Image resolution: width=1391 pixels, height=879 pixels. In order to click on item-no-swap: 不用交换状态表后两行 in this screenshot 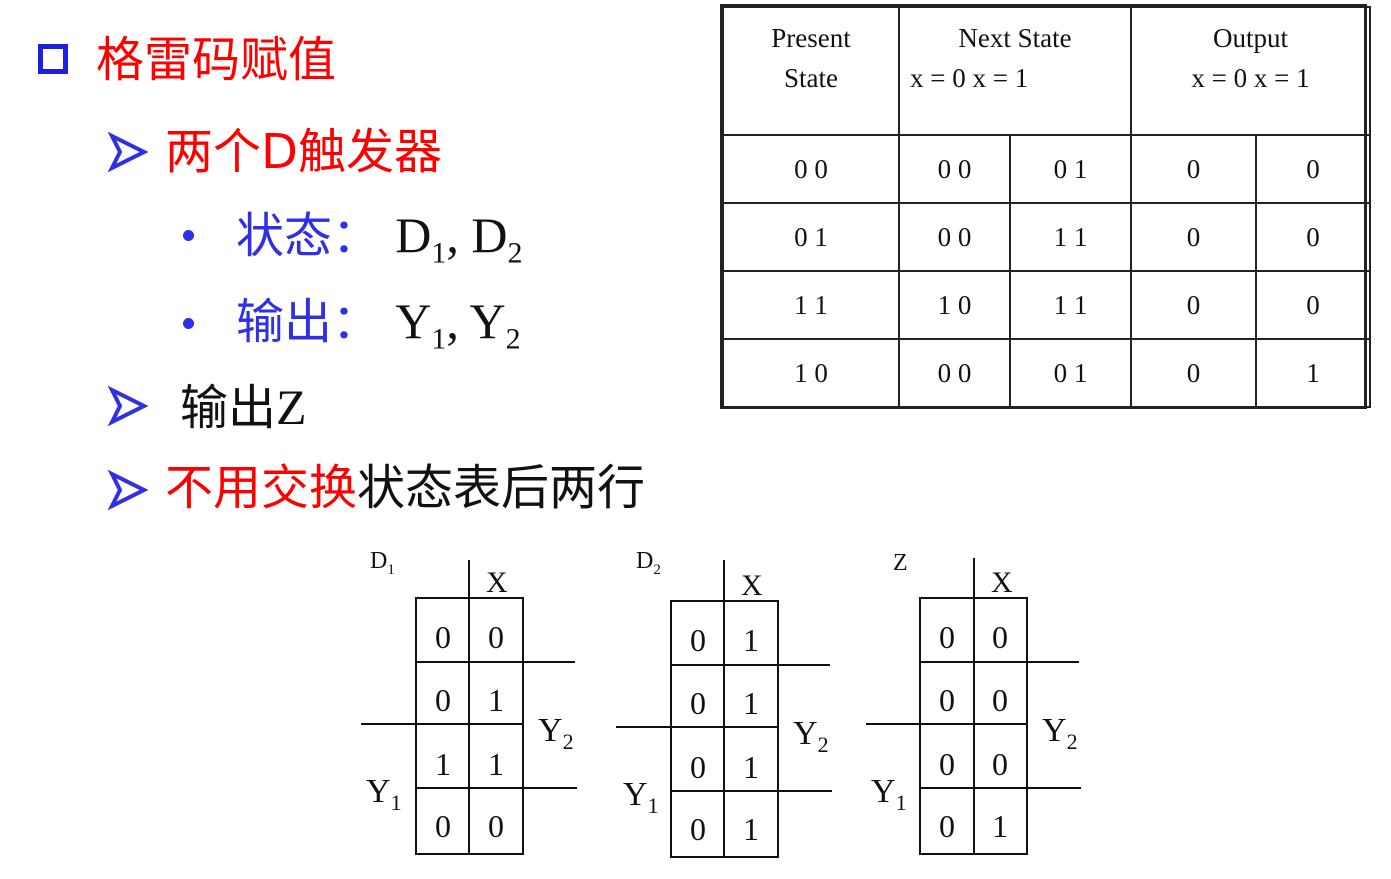, I will do `click(405, 488)`.